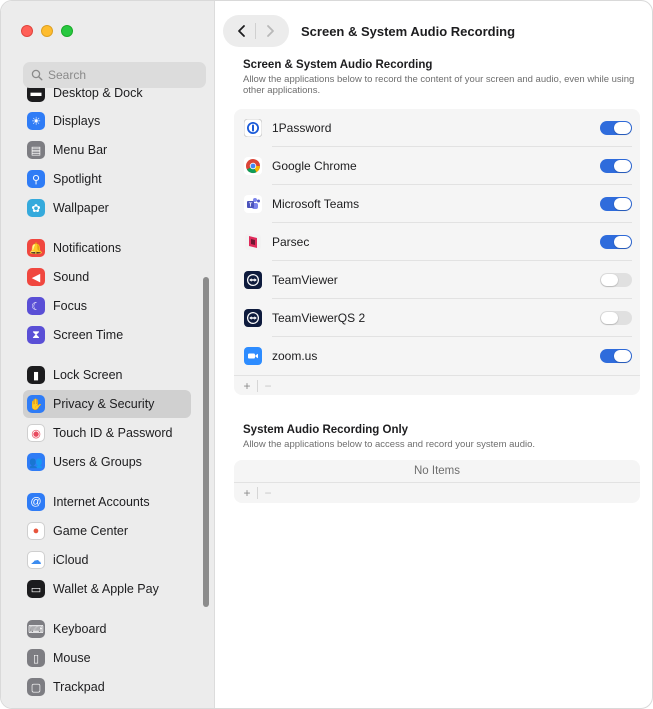 This screenshot has height=709, width=653. I want to click on sidebar-item-menu-bar: ▤ Menu Bar, so click(107, 150).